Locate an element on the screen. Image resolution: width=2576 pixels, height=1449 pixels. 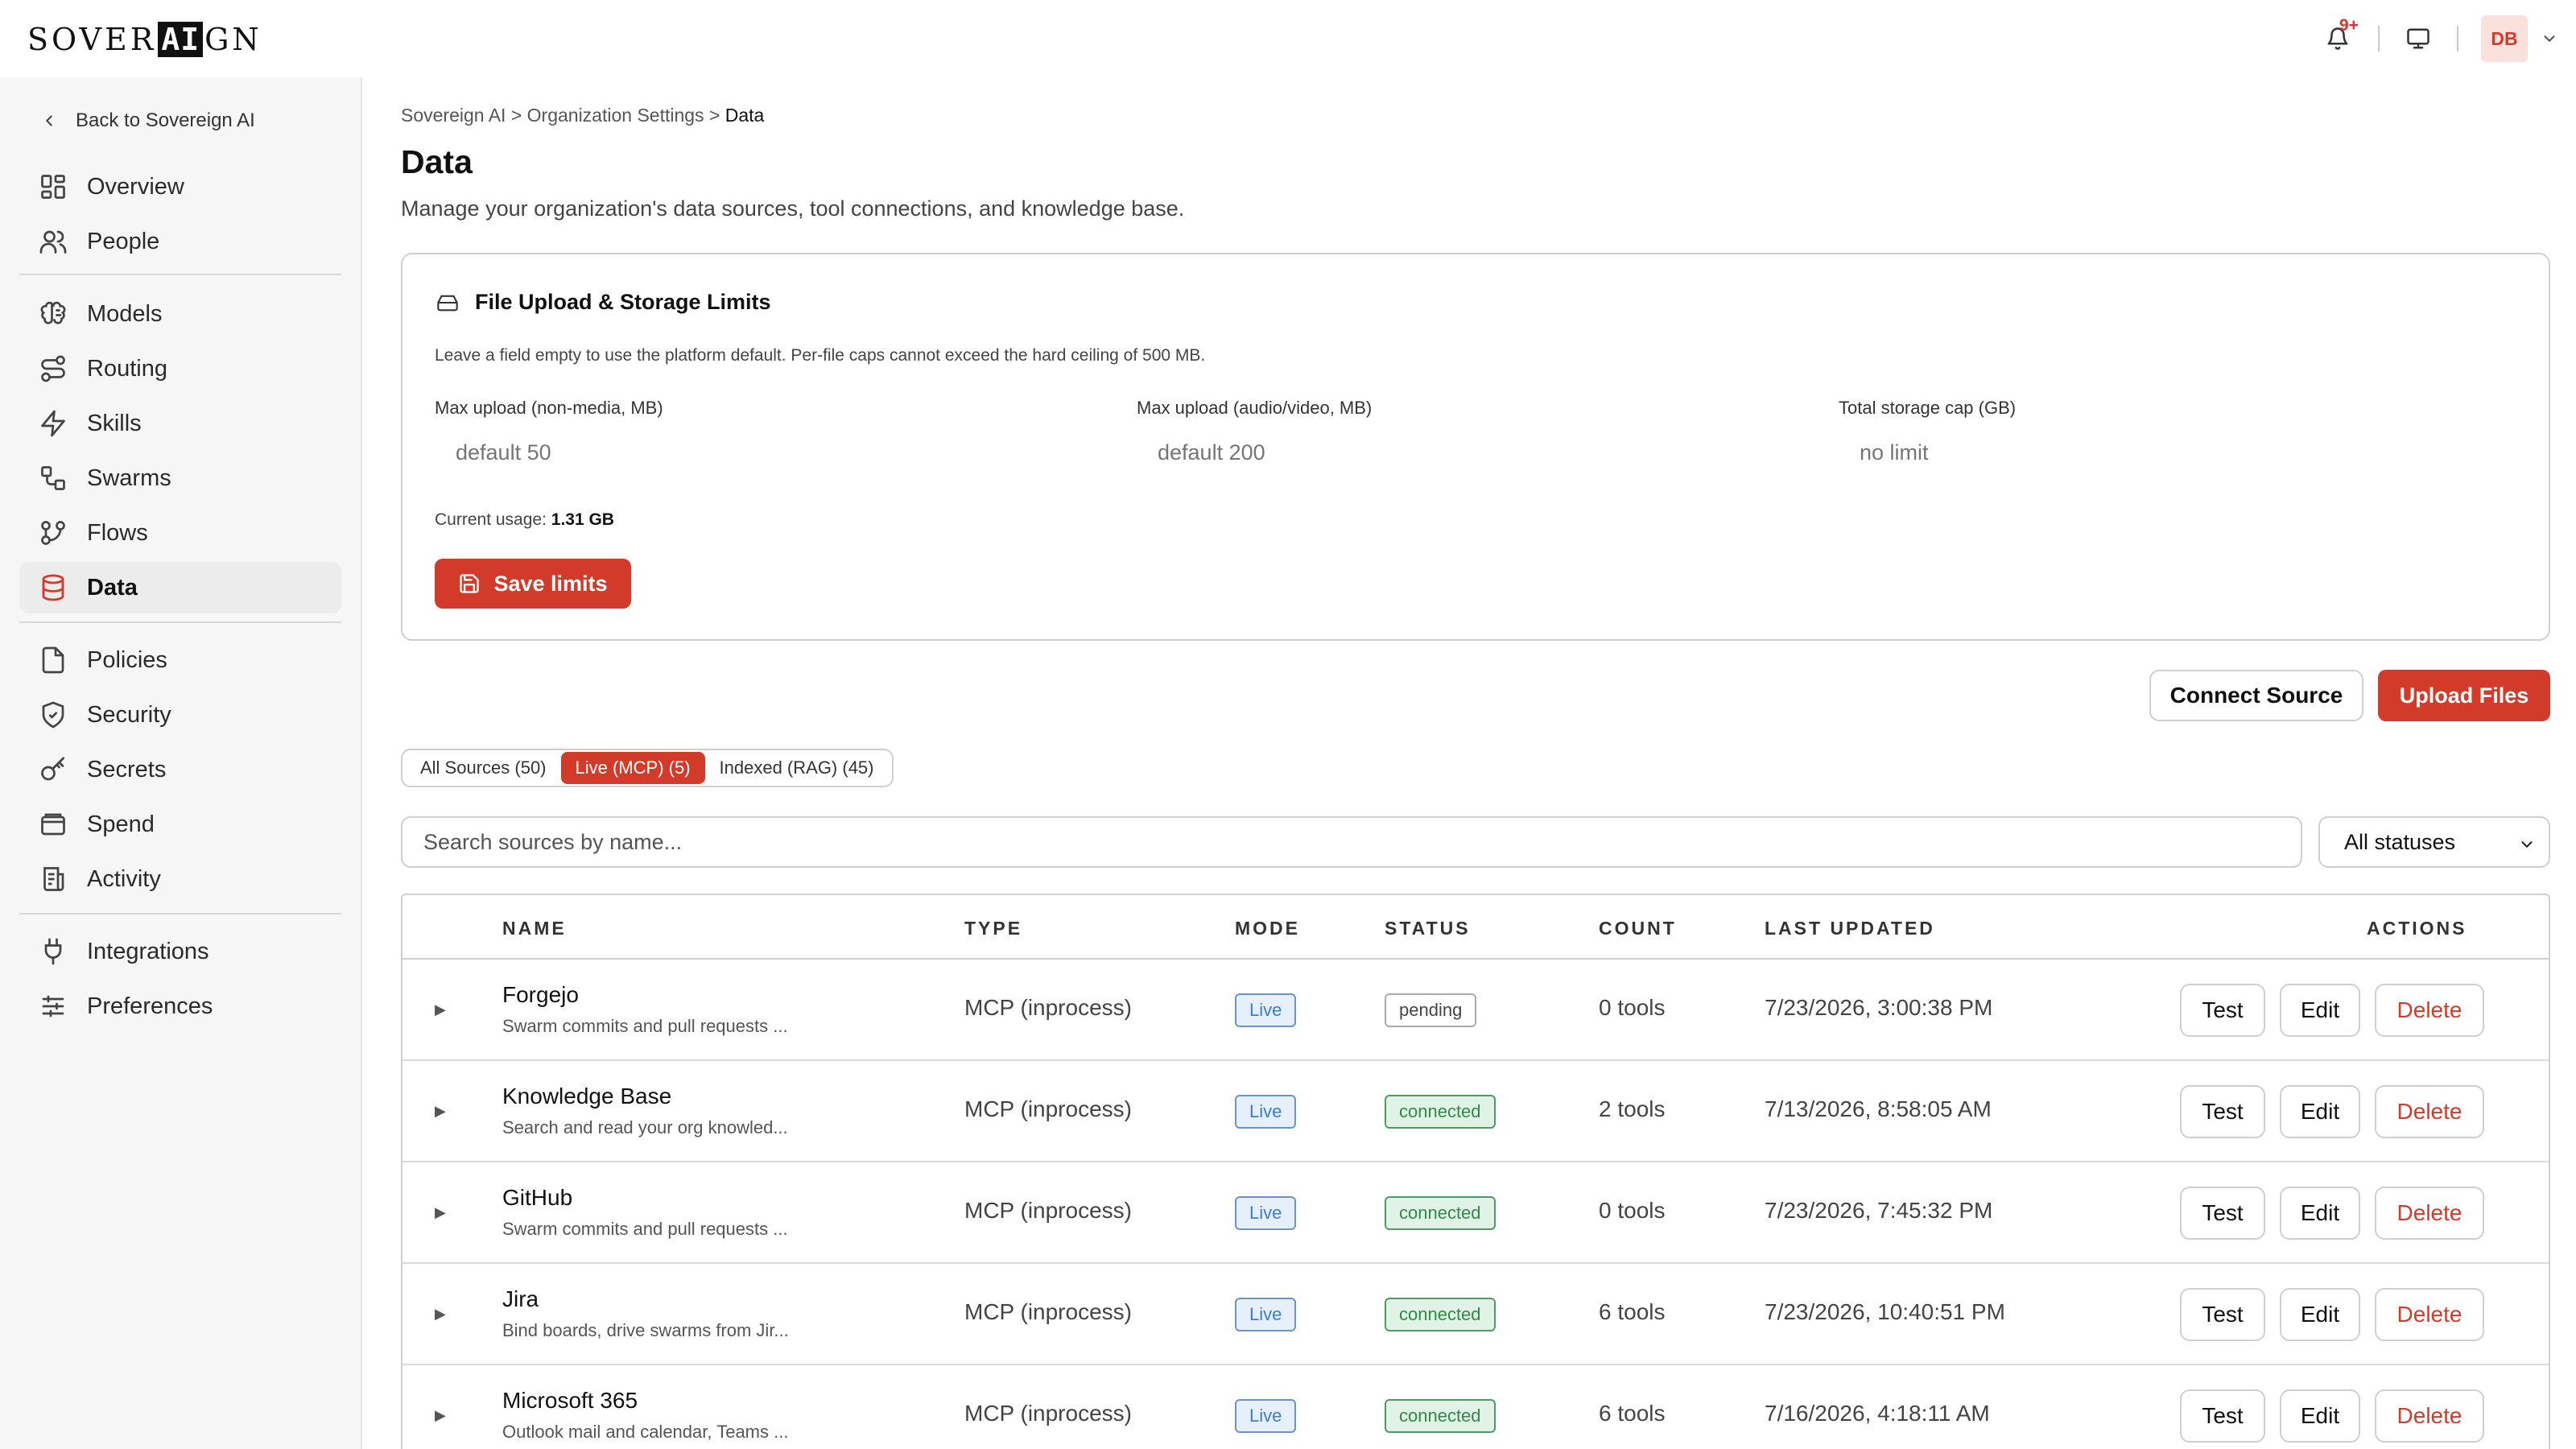
max-media-upload-input is located at coordinates (1467, 452).